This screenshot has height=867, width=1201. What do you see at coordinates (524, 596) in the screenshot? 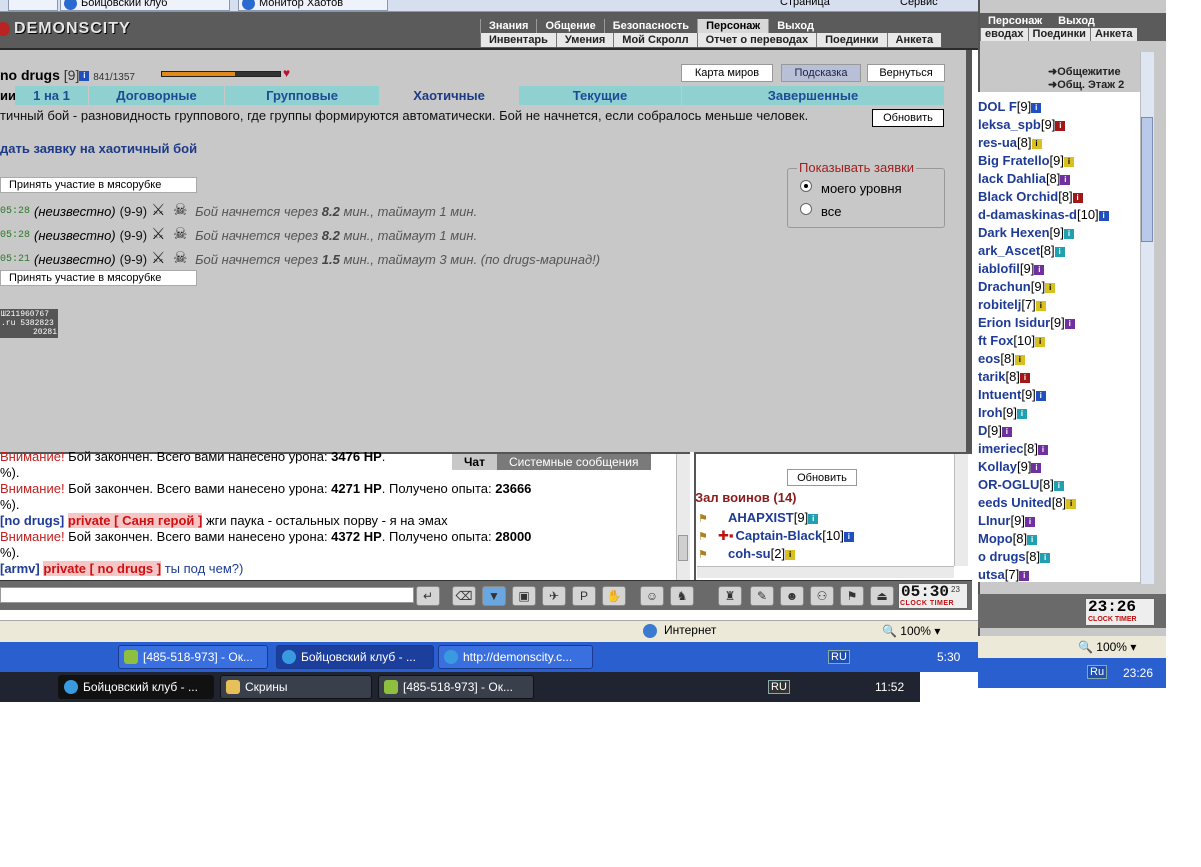
I see `save-icon: ▣` at bounding box center [524, 596].